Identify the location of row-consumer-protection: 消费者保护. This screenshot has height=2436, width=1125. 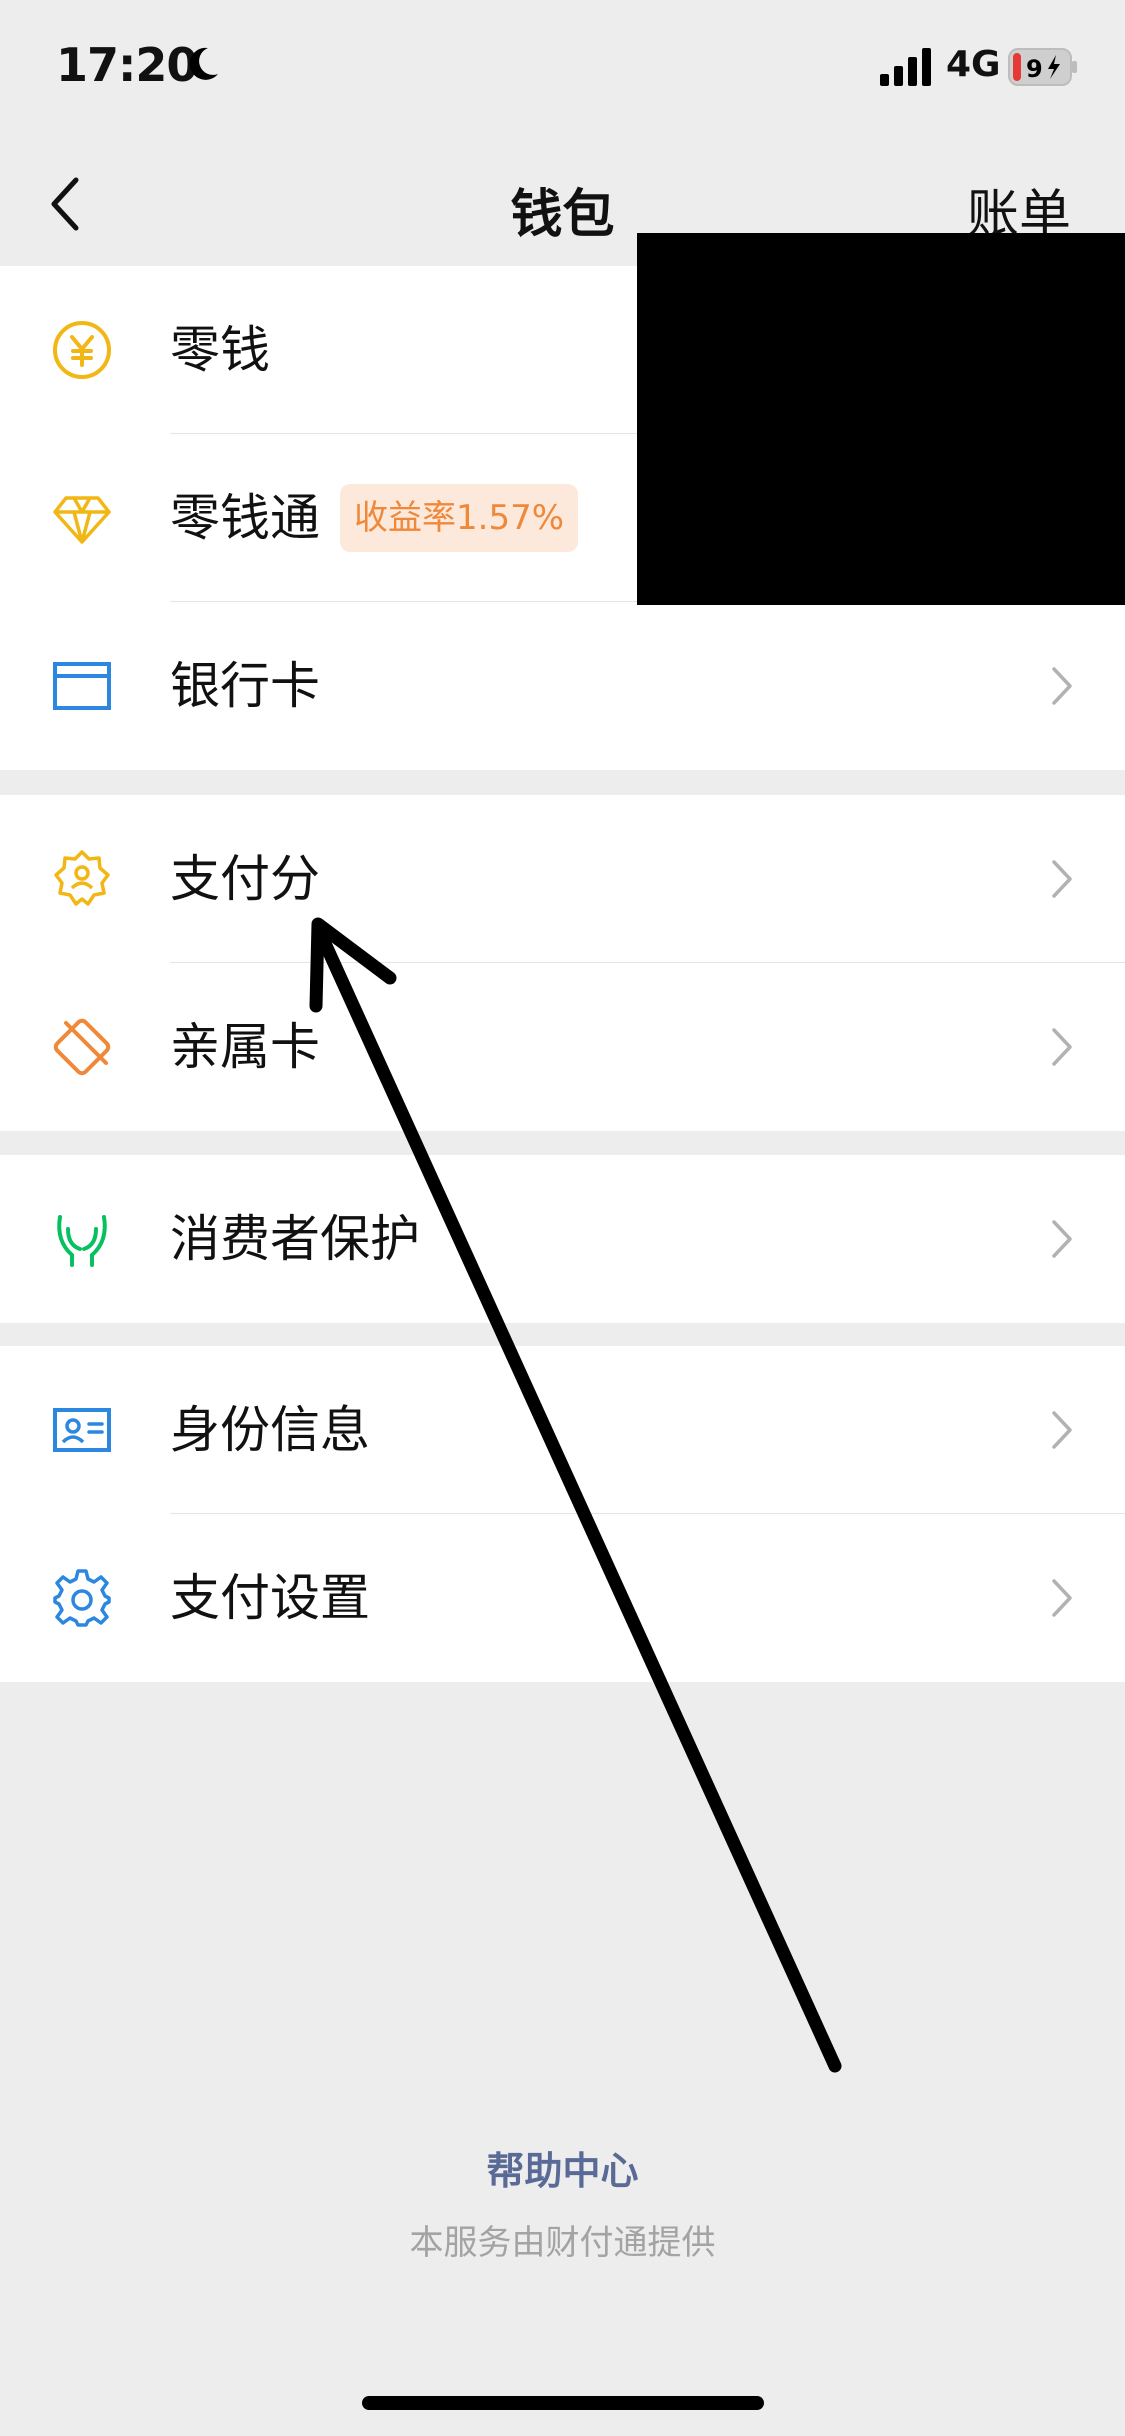
(562, 1239).